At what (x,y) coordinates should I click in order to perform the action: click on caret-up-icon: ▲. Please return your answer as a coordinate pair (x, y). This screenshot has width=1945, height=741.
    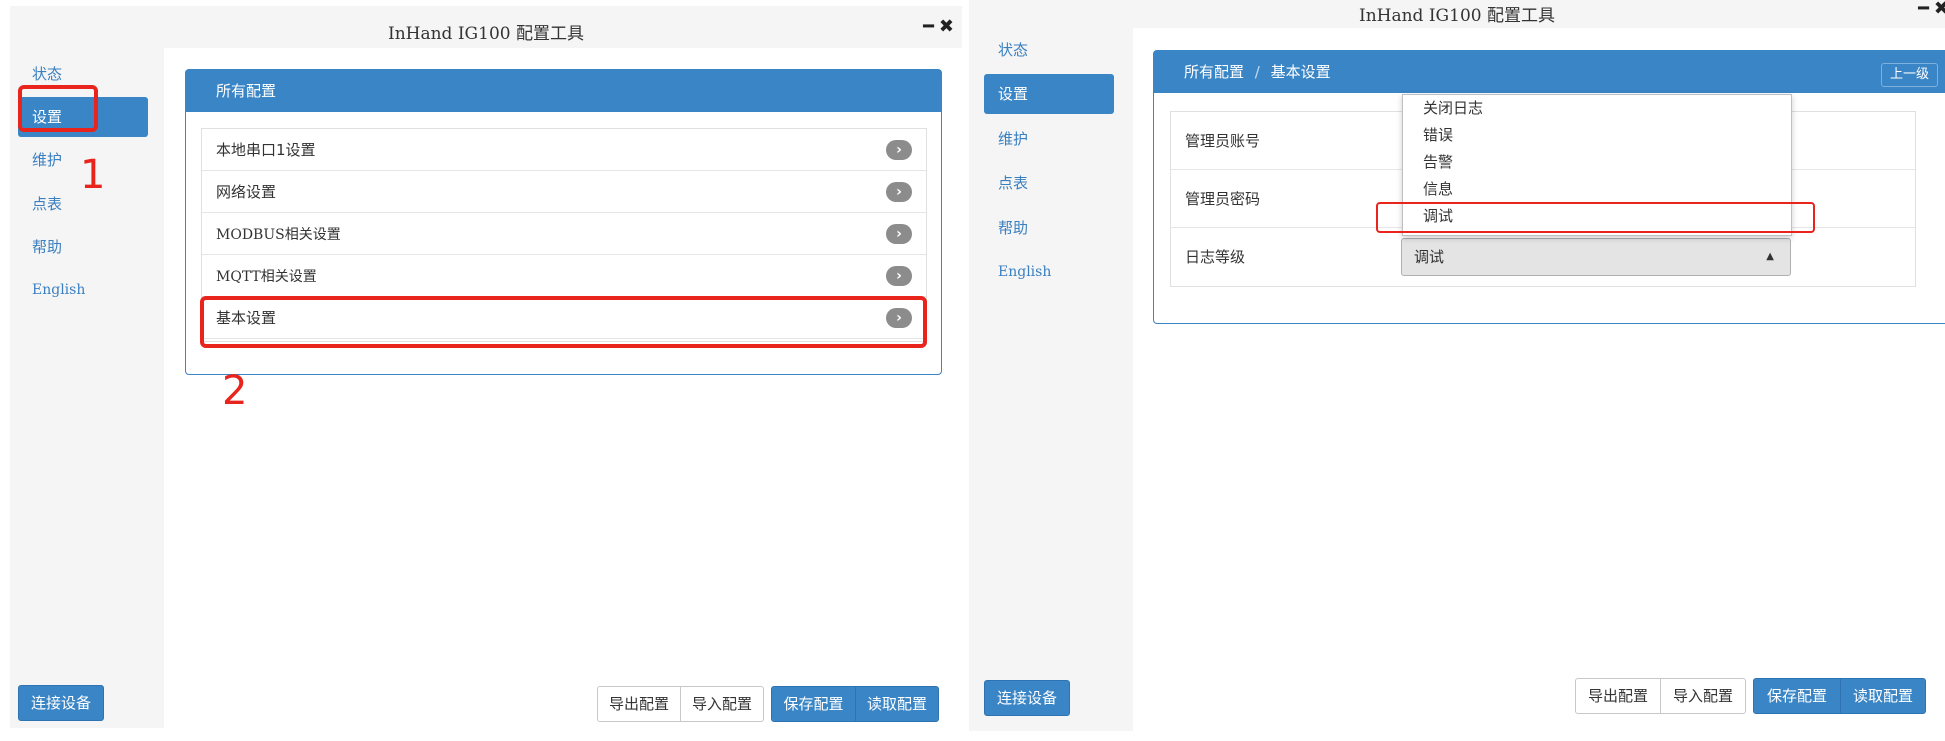
    Looking at the image, I should click on (1770, 256).